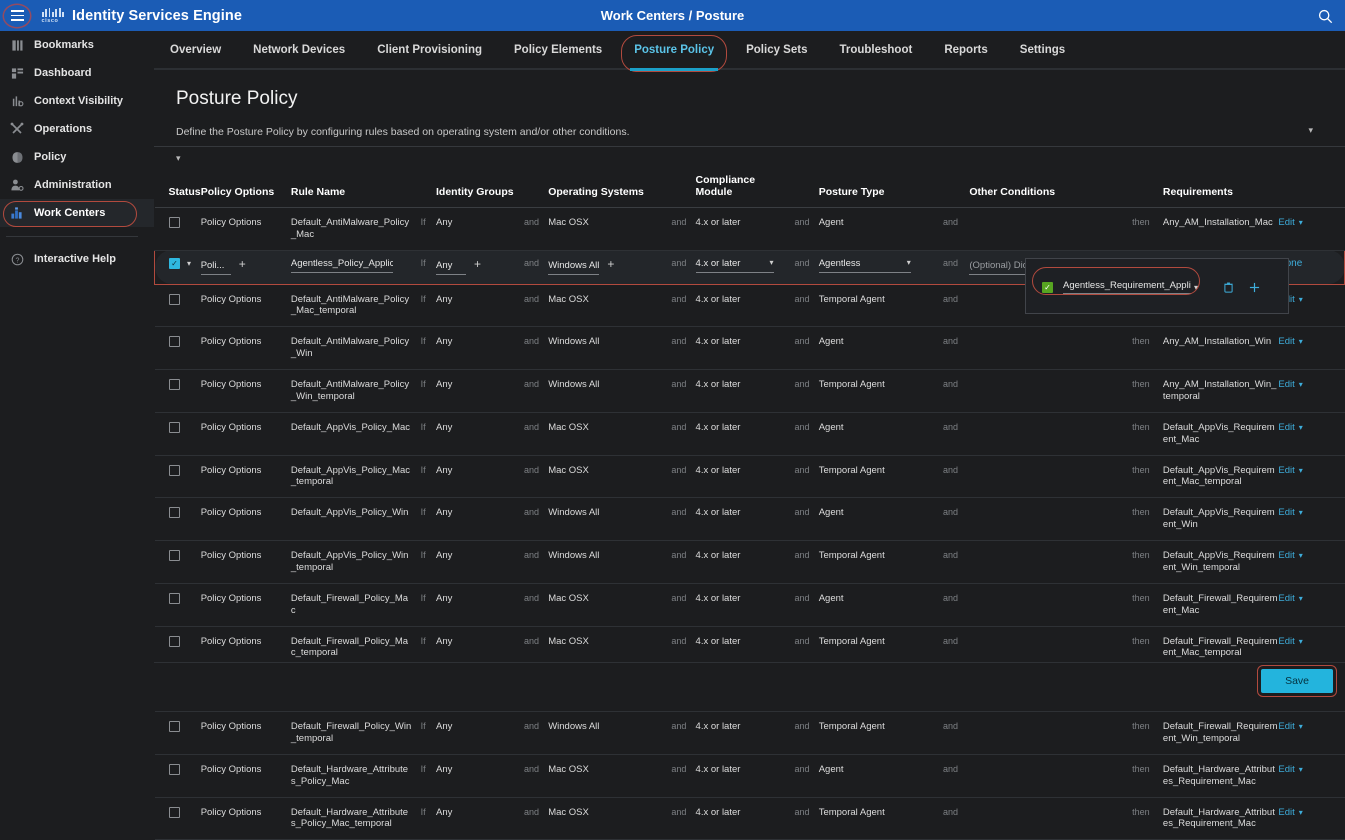  I want to click on bookmark-icon, so click(17, 45).